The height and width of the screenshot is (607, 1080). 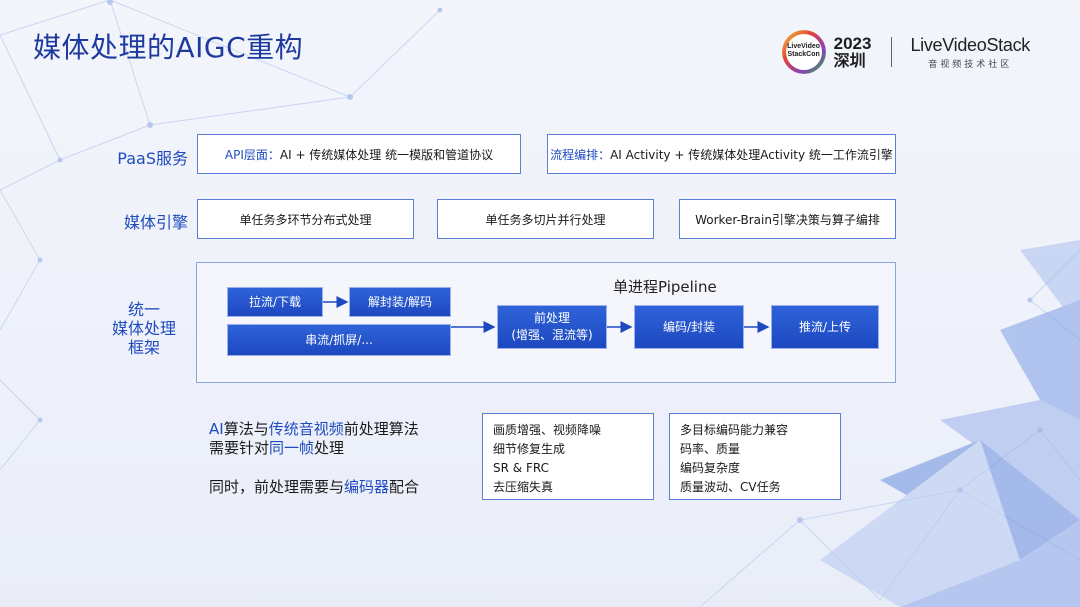 I want to click on note-text: 需要针对, so click(x=239, y=448).